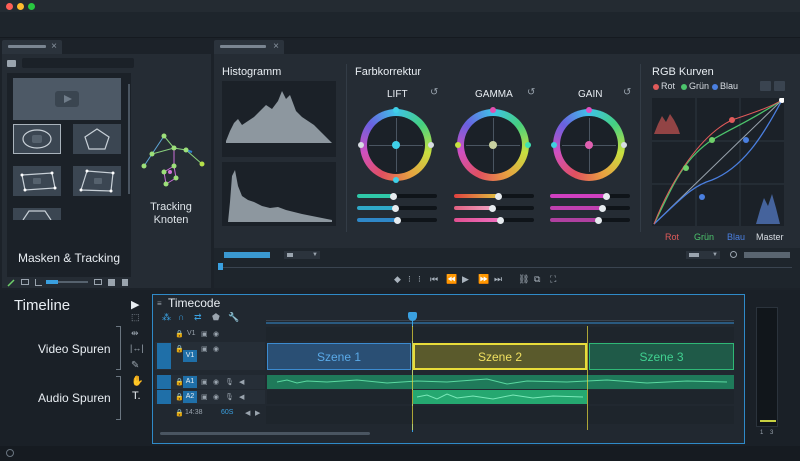 The height and width of the screenshot is (461, 800). Describe the element at coordinates (136, 396) in the screenshot. I see `text-tool-icon: T.` at that location.